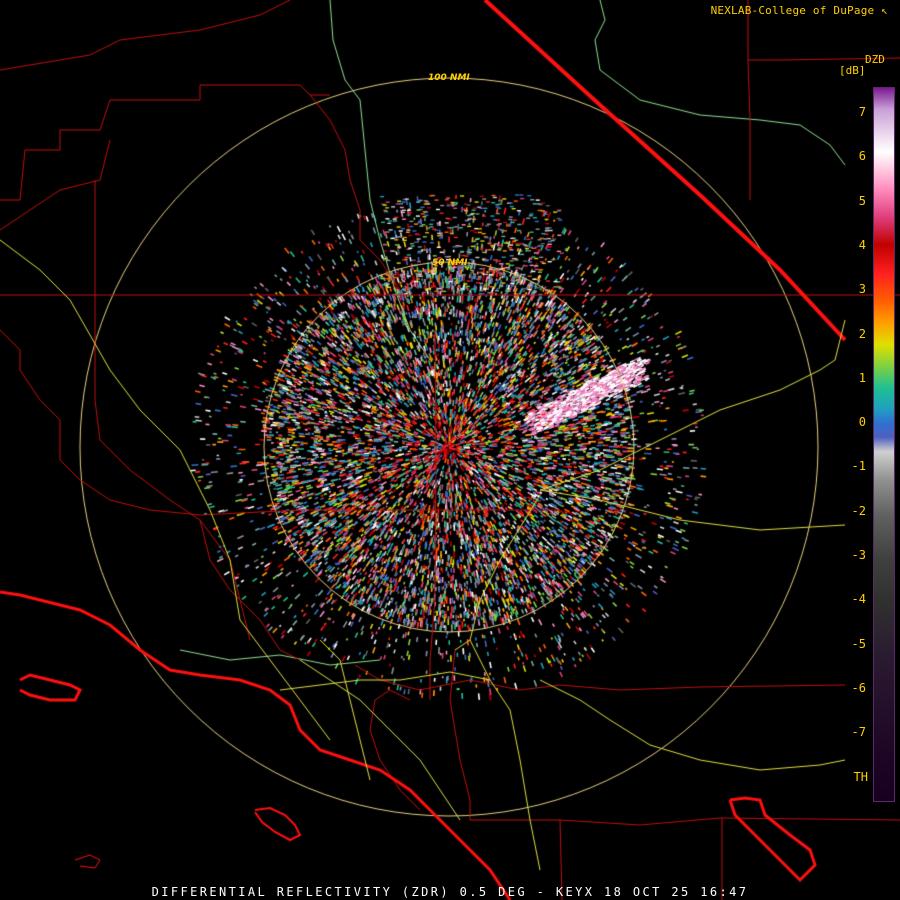 The width and height of the screenshot is (900, 900). Describe the element at coordinates (862, 422) in the screenshot. I see `scale-tick: 0` at that location.